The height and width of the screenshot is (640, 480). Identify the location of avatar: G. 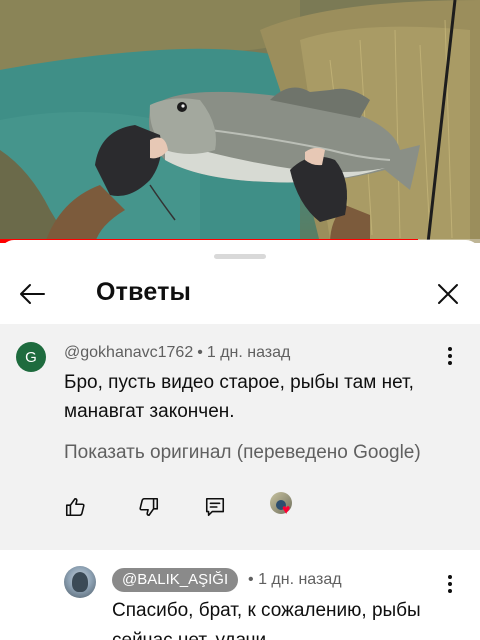
(31, 357).